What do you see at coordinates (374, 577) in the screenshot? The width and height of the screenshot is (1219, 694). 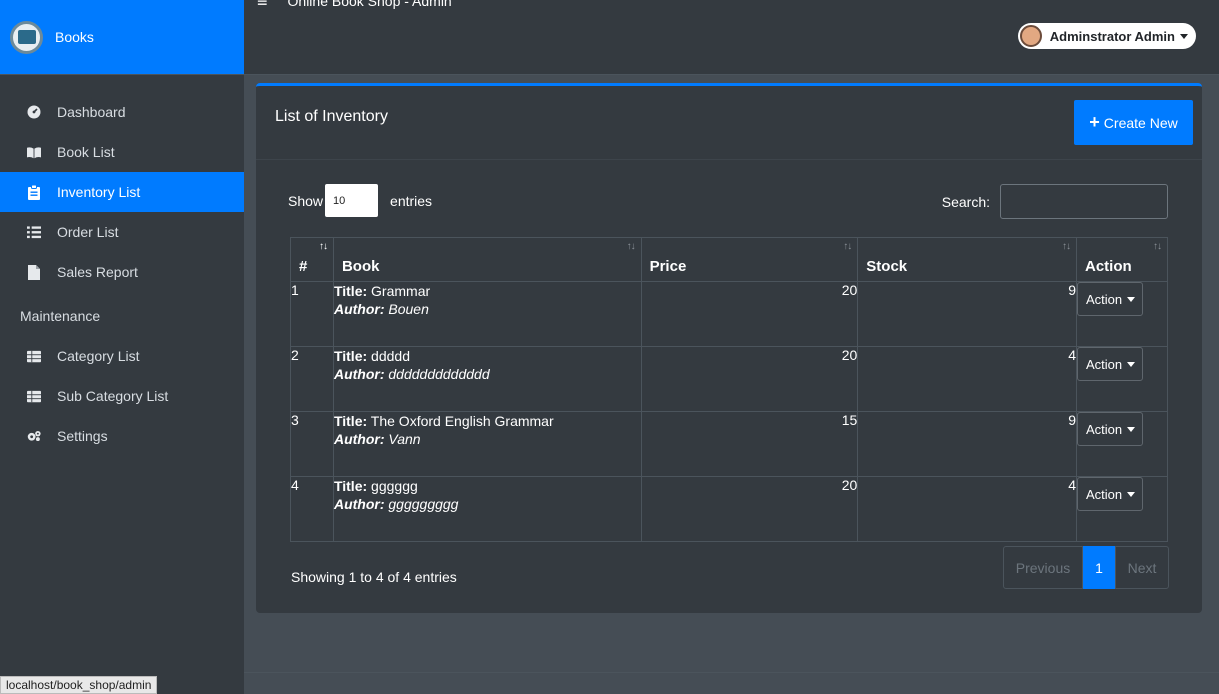 I see `table-info: Showing 1 to 4 of 4 entries` at bounding box center [374, 577].